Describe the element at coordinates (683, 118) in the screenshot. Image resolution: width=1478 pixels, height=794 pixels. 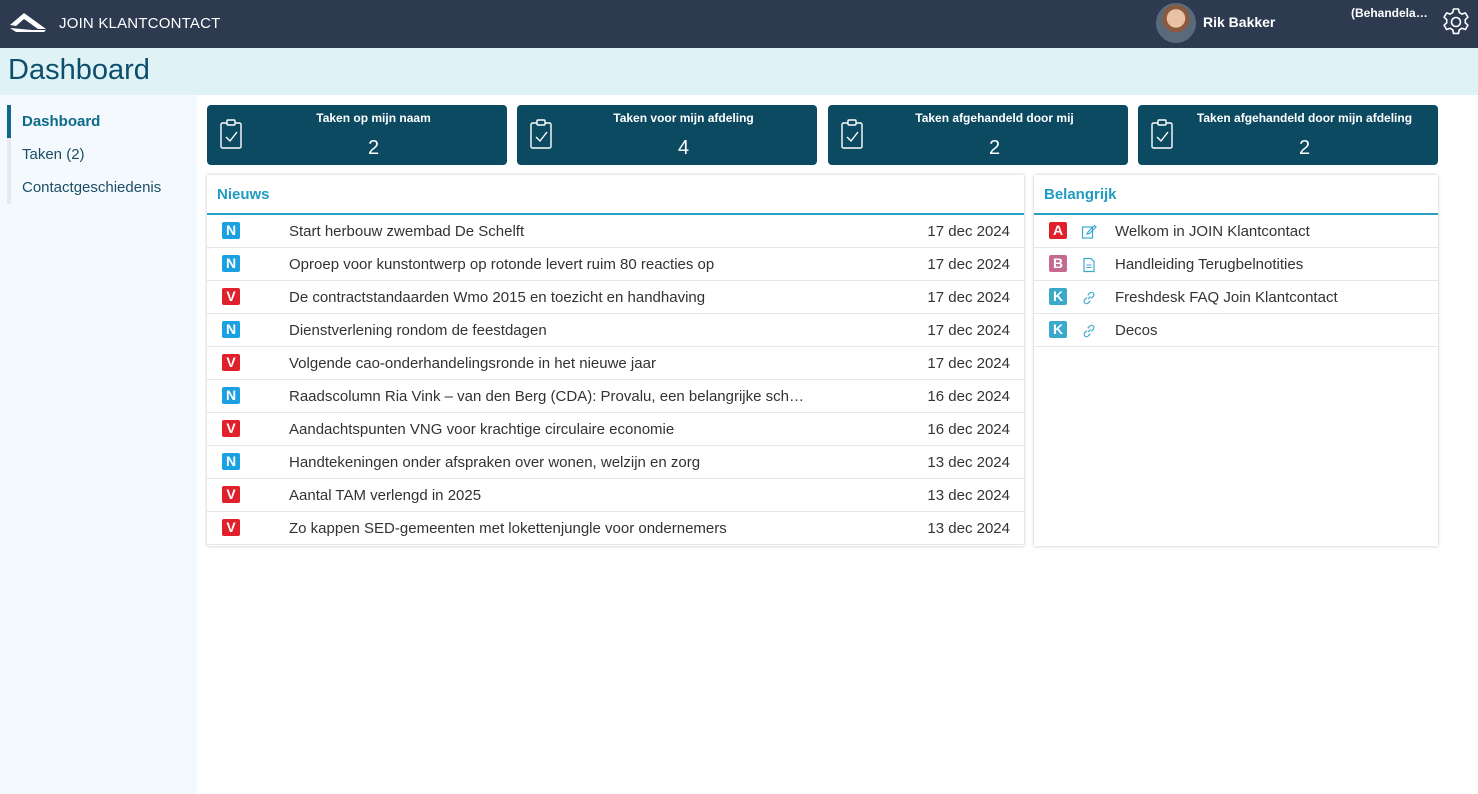
I see `tile-label: Taken voor mijn afdeling` at that location.